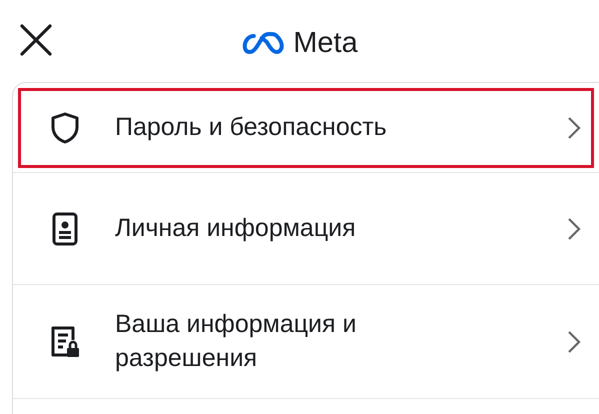  What do you see at coordinates (236, 228) in the screenshot?
I see `item-label: Личная информация` at bounding box center [236, 228].